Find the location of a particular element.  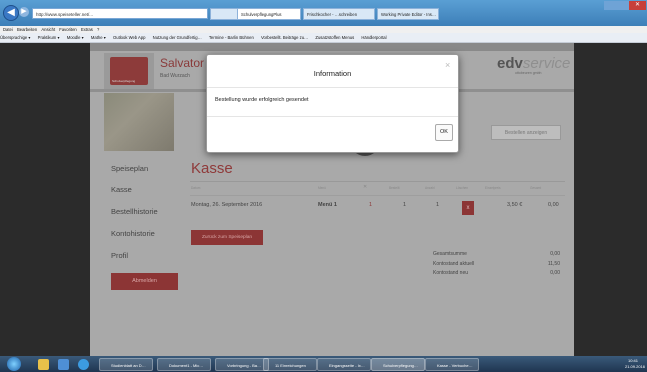

summary-label-total: Gesamtsumme is located at coordinates (450, 254).